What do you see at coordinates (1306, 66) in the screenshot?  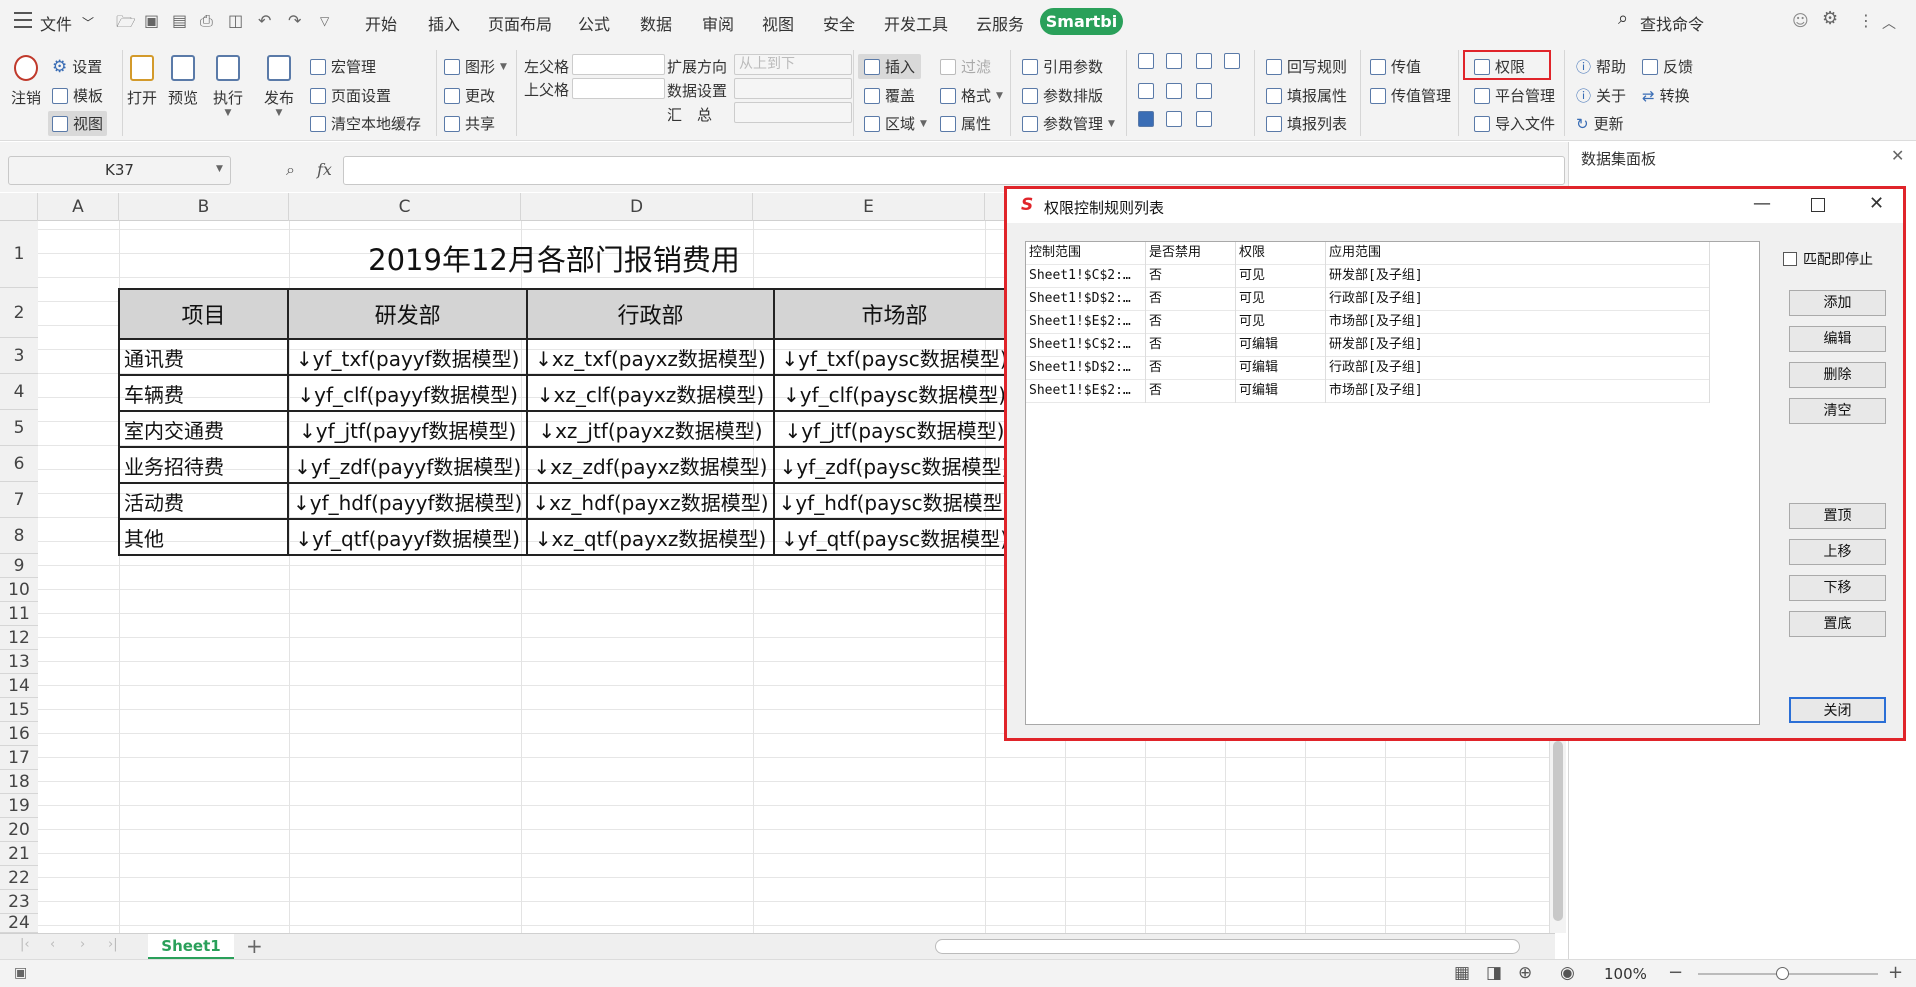 I see `writeback-rules-button: 回写规则` at bounding box center [1306, 66].